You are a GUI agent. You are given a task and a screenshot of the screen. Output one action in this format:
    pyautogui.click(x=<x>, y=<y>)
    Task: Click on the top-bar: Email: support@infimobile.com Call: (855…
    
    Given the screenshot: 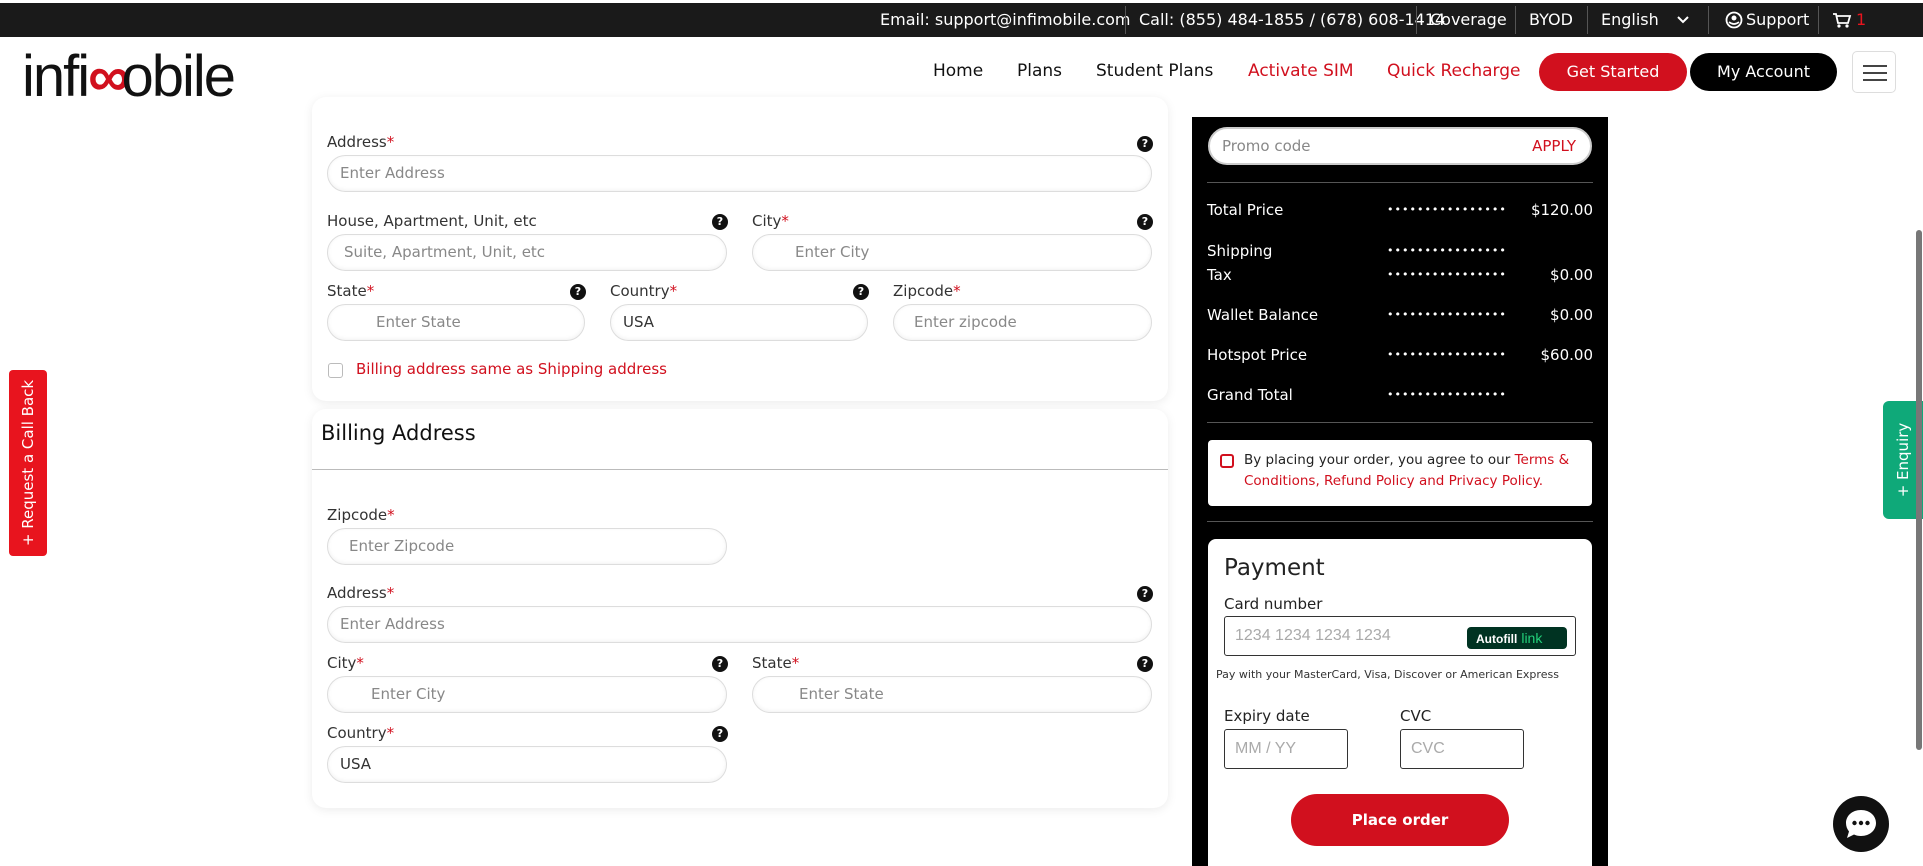 What is the action you would take?
    pyautogui.click(x=961, y=20)
    